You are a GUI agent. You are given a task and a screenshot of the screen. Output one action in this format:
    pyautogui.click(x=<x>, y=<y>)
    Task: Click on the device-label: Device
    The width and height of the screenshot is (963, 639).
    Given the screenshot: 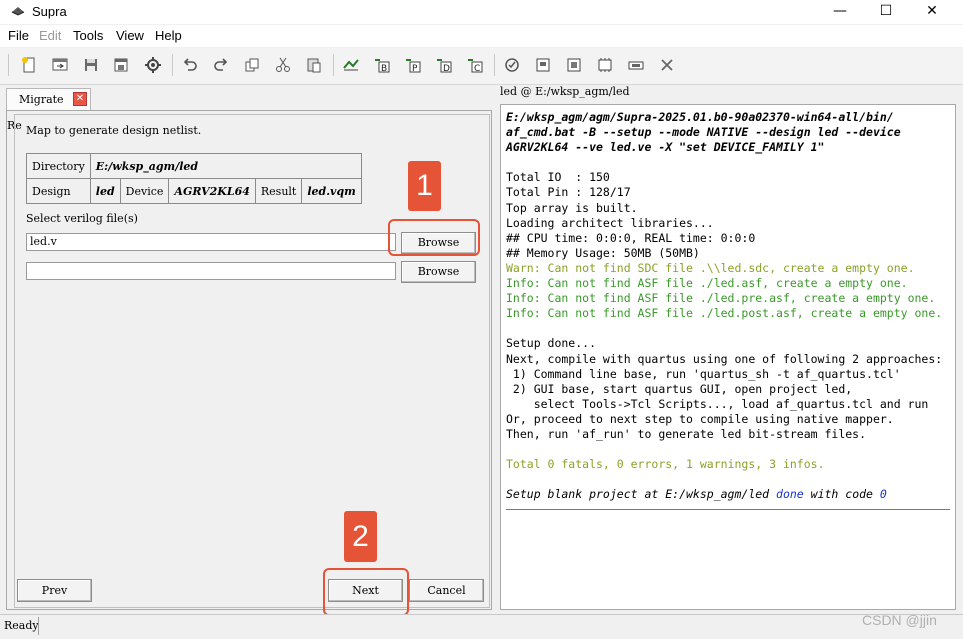 What is the action you would take?
    pyautogui.click(x=144, y=191)
    